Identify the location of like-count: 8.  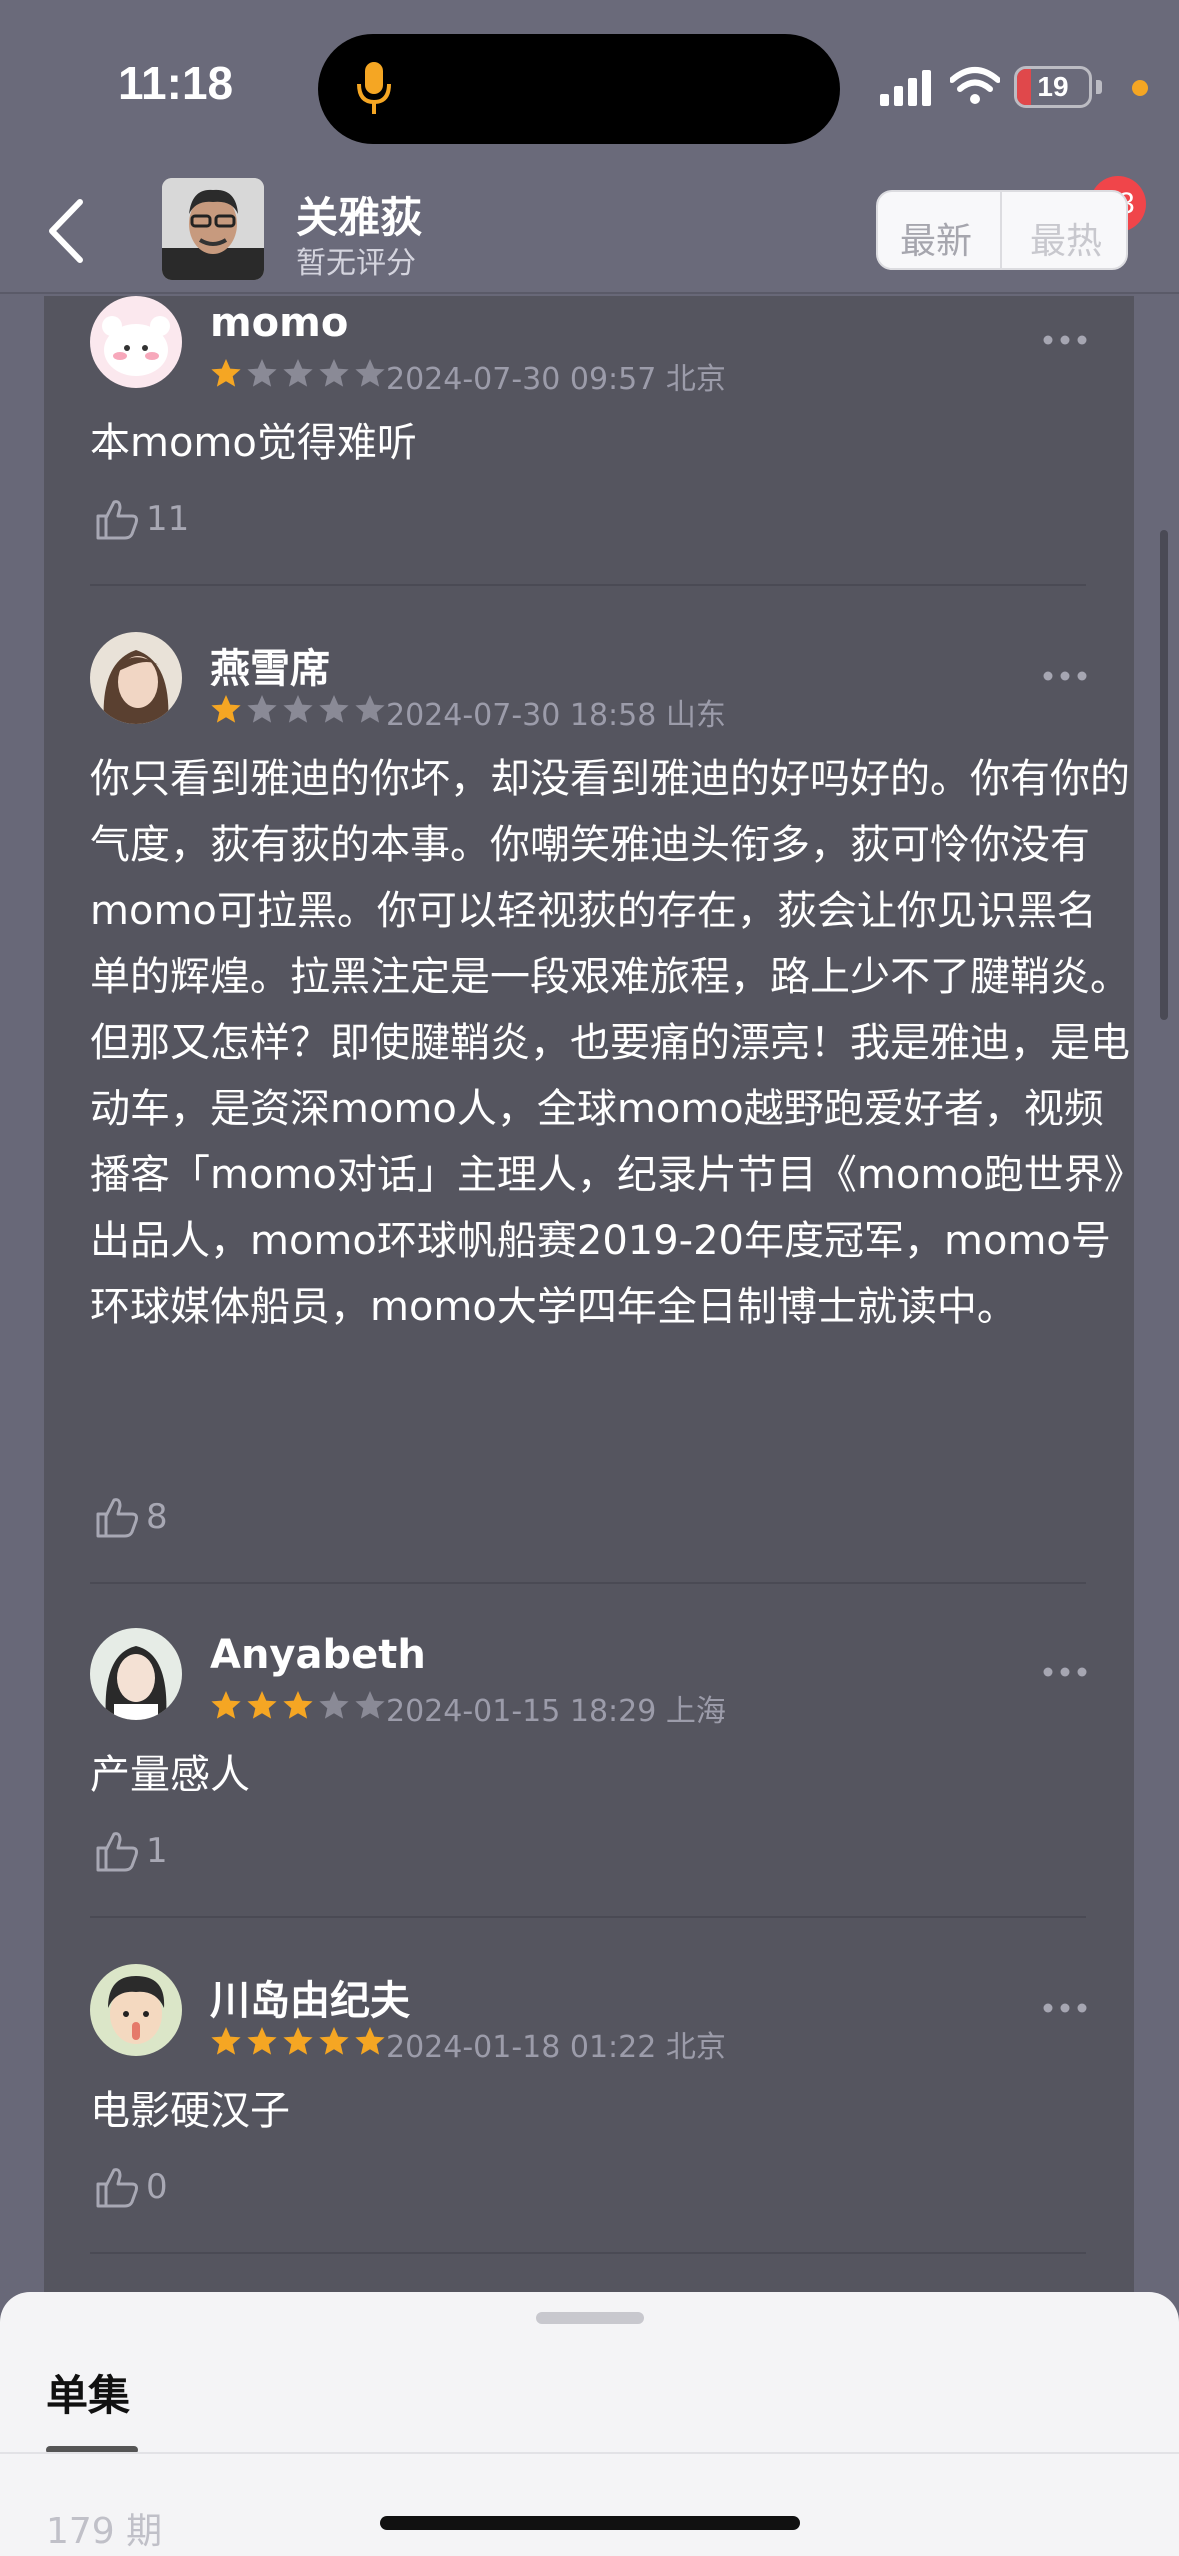
(157, 1517).